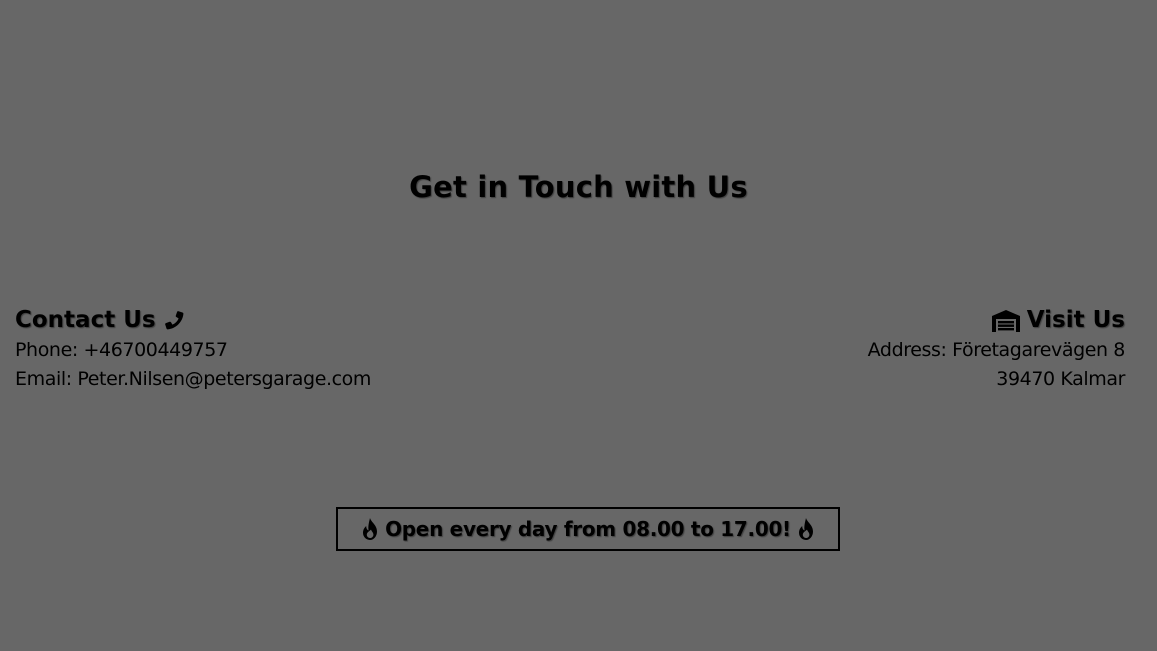  I want to click on visit-heading-label: Visit Us, so click(1075, 320).